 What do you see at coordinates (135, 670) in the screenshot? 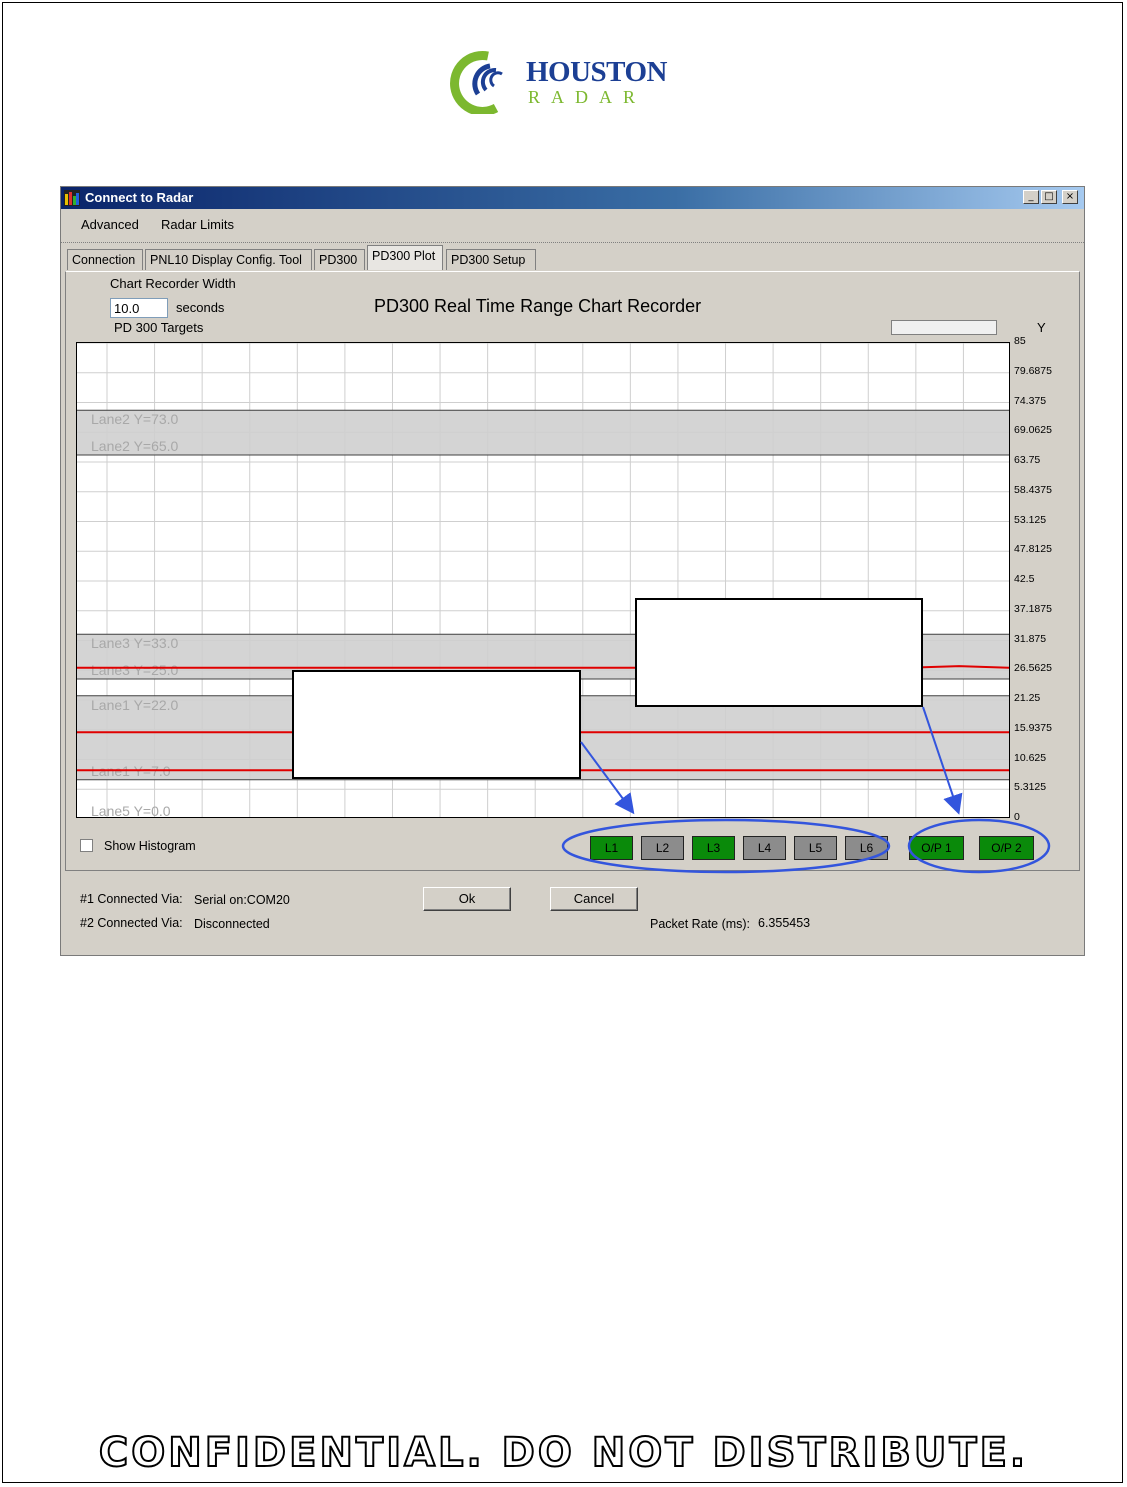
I see `lane-label: Lane3 Y=25.0` at bounding box center [135, 670].